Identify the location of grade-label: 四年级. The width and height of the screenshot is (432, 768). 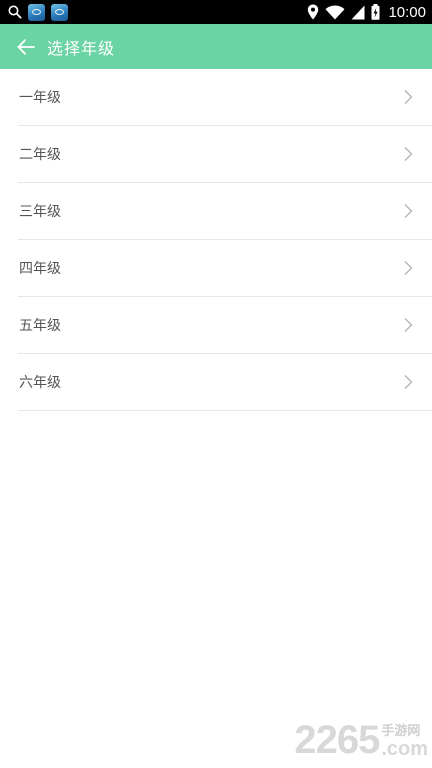
(40, 269).